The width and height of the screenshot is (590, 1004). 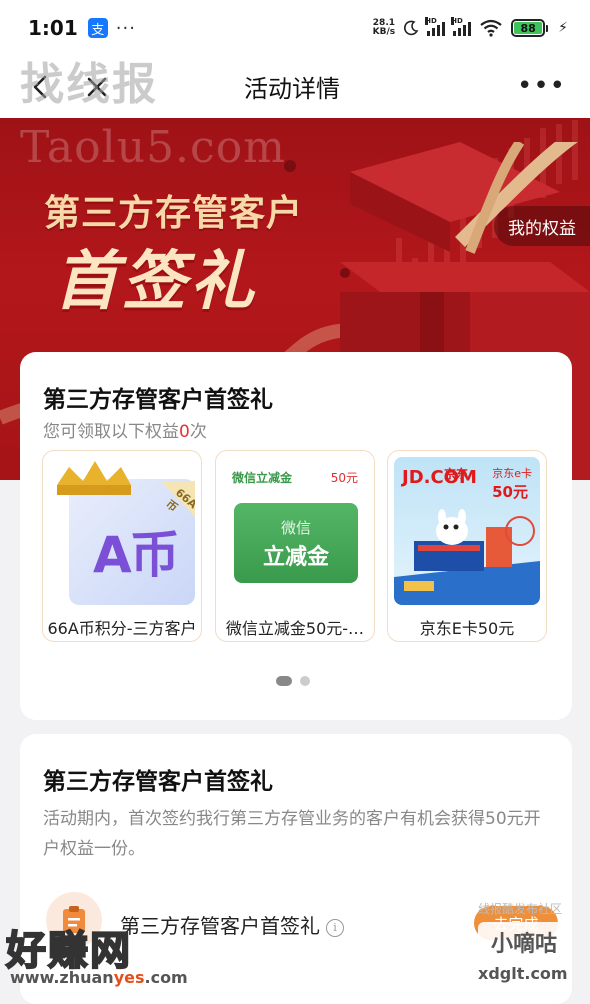 I want to click on rewards-remaining-suffix: 次, so click(x=198, y=432).